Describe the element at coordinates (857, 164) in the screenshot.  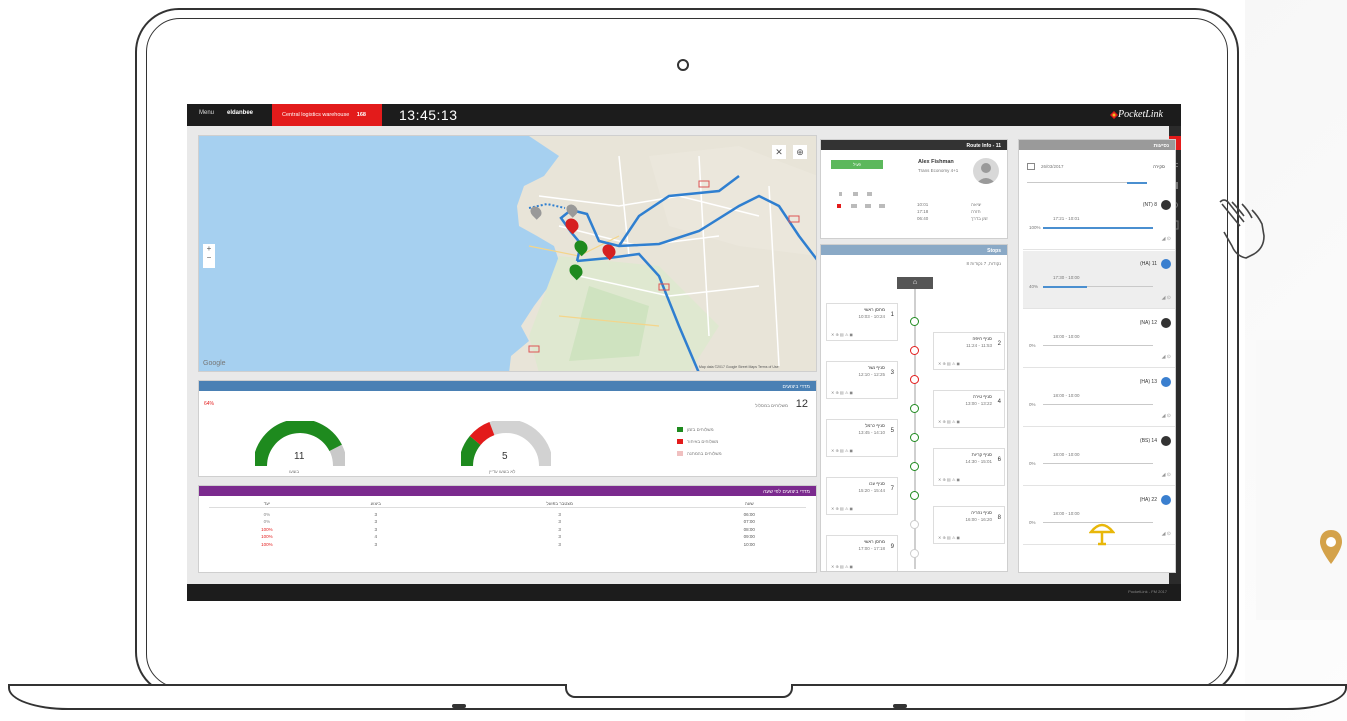
I see `status-button: פעיל` at that location.